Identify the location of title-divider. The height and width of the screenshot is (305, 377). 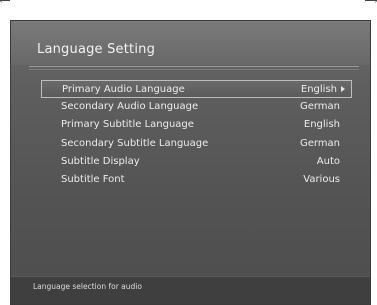
(194, 66).